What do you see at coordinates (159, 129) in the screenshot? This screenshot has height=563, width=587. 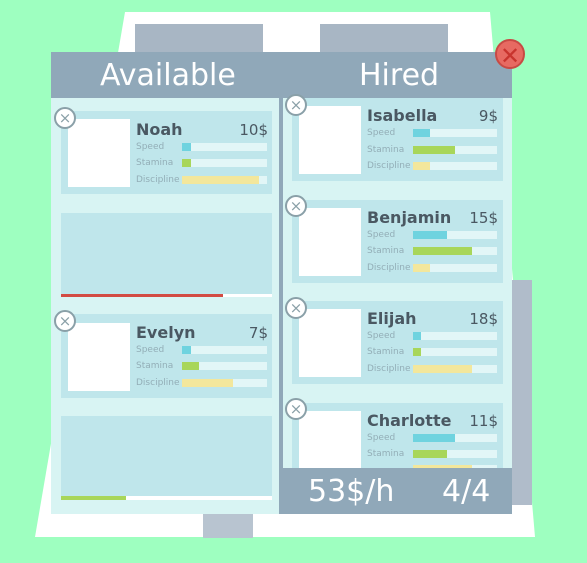 I see `candidate-name: Noah` at bounding box center [159, 129].